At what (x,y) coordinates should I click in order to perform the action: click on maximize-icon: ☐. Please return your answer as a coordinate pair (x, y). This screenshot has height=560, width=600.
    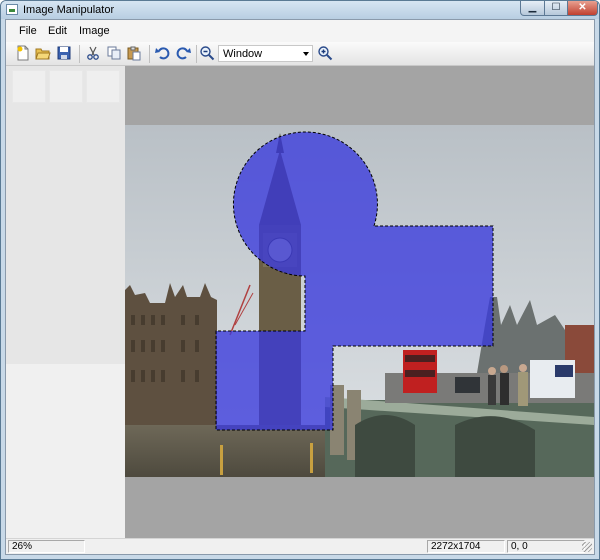
    Looking at the image, I should click on (556, 7).